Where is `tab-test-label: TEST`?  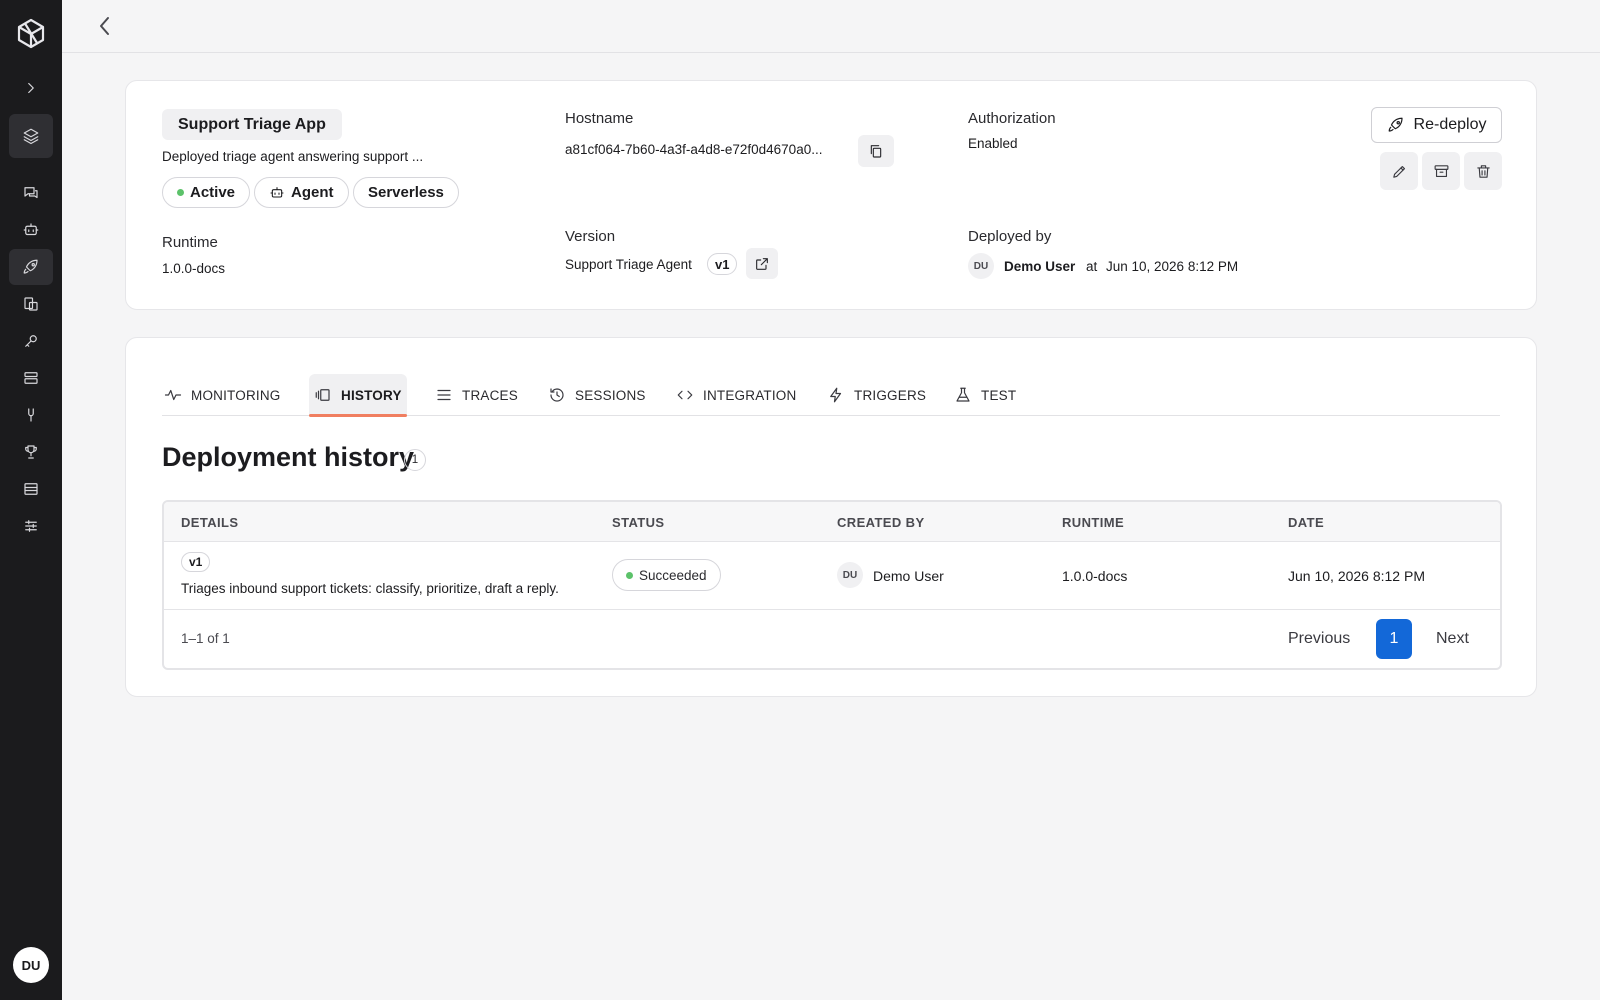
tab-test-label: TEST is located at coordinates (999, 395).